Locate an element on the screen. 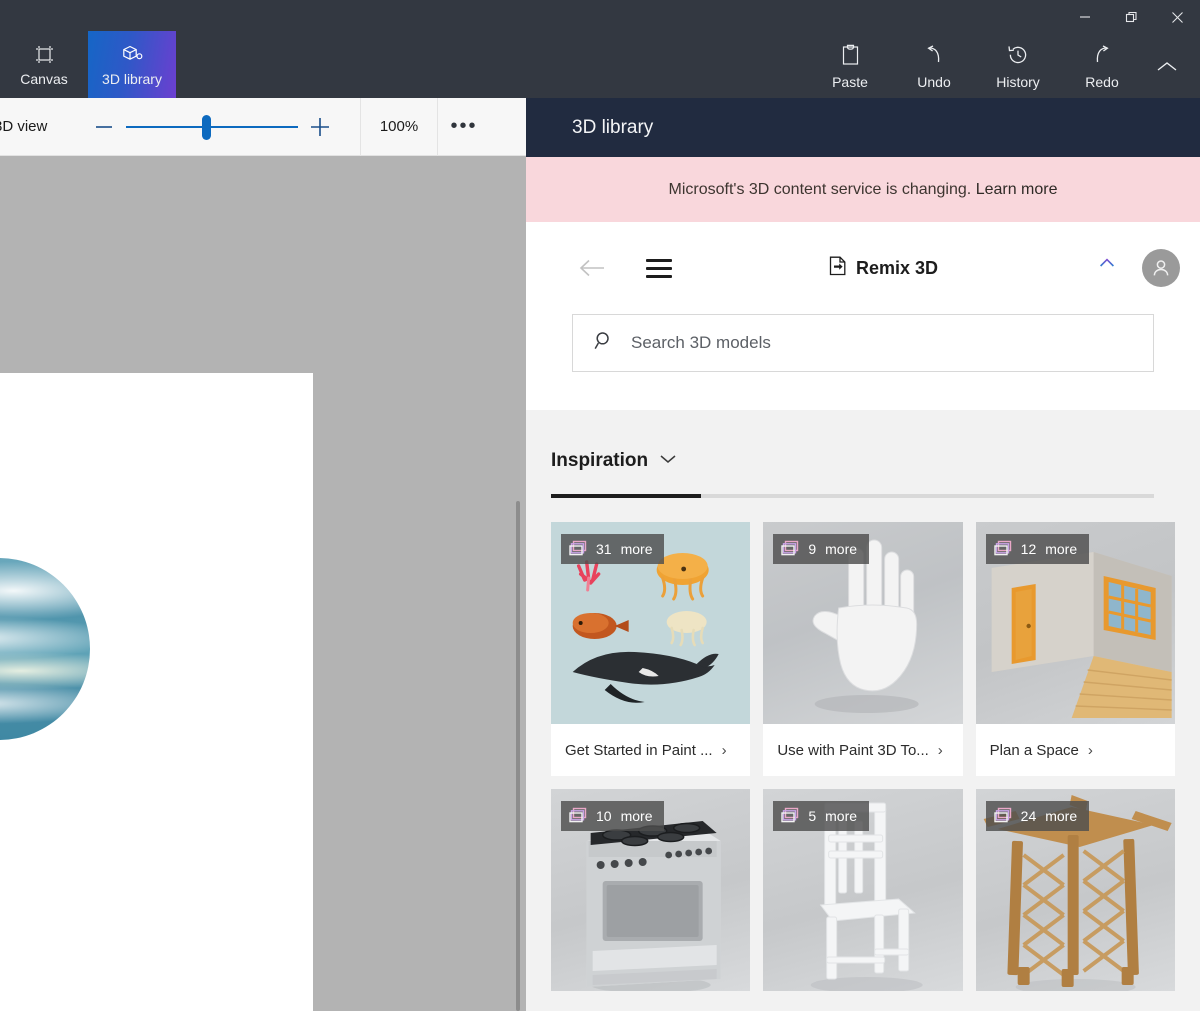  badge-count: 10 is located at coordinates (604, 816).